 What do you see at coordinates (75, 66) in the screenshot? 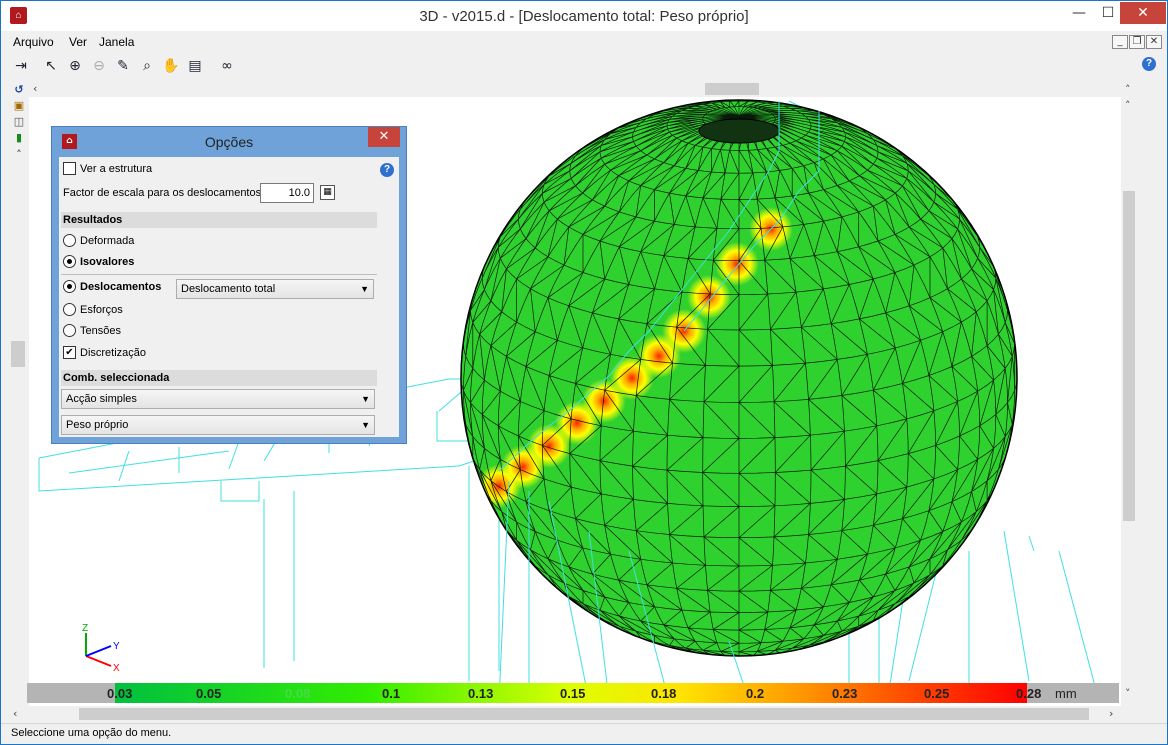
I see `zoom-window-icon: ⊕` at bounding box center [75, 66].